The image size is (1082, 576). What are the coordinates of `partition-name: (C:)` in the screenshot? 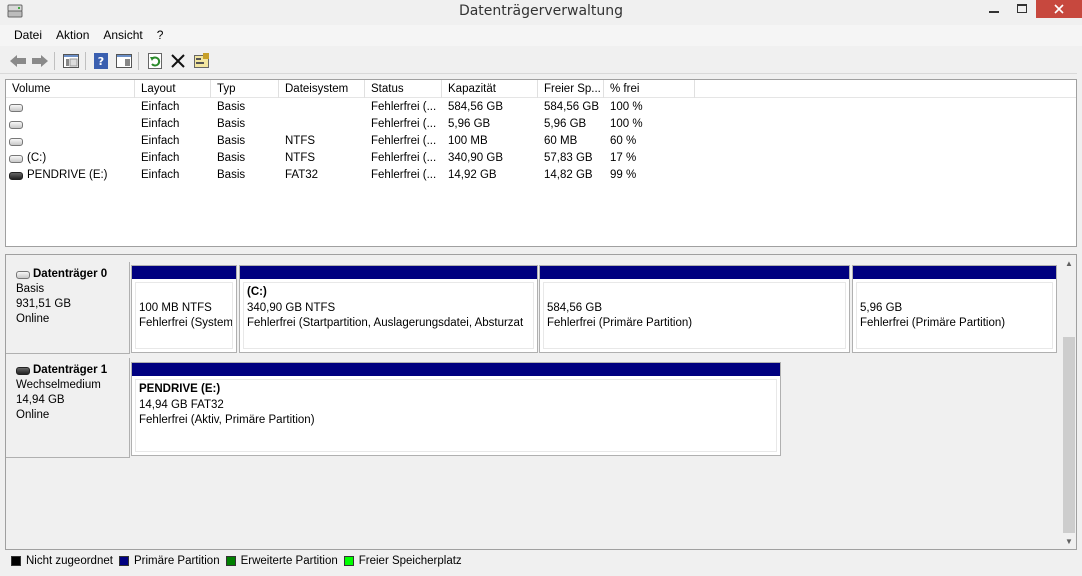 It's located at (257, 292).